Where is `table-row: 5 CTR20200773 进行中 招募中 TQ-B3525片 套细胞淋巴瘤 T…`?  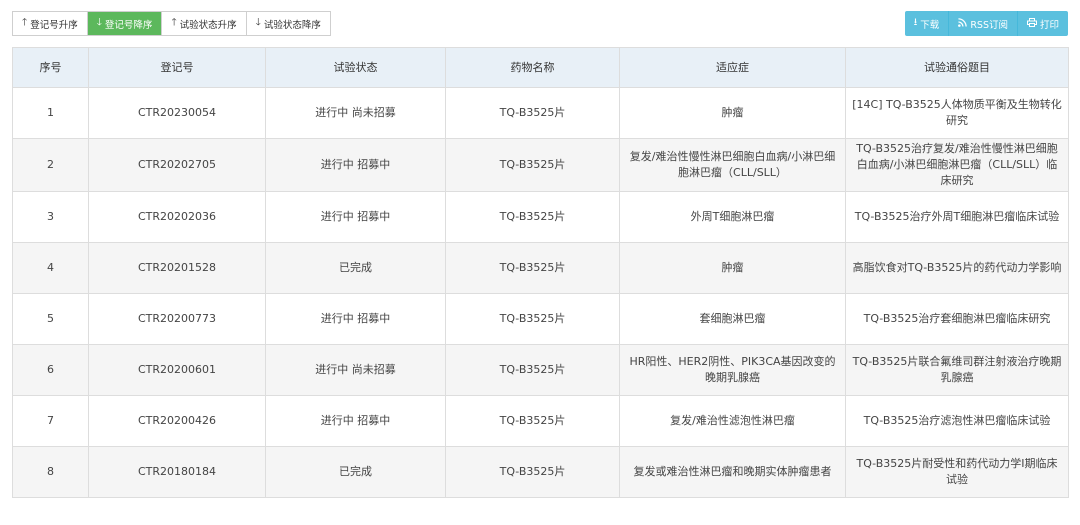 table-row: 5 CTR20200773 进行中 招募中 TQ-B3525片 套细胞淋巴瘤 T… is located at coordinates (540, 319).